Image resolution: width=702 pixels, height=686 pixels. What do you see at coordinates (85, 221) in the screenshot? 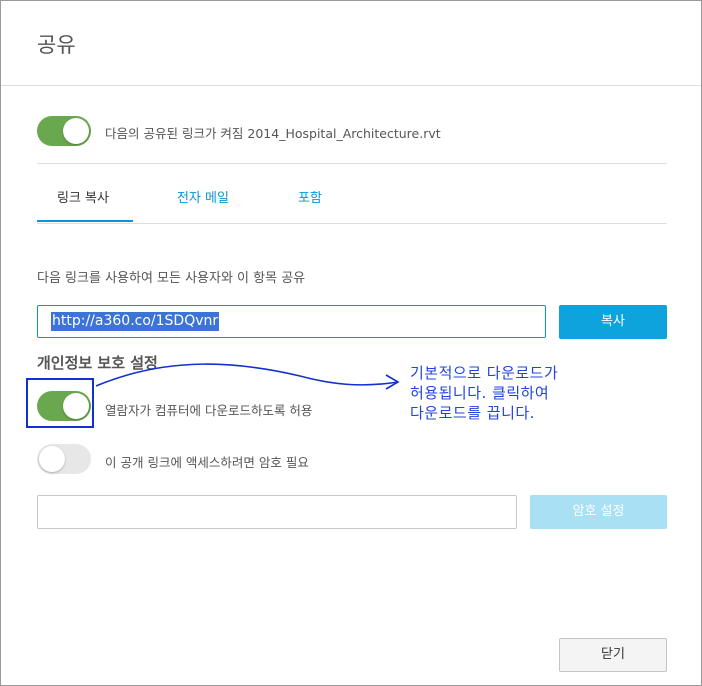
I see `active-tab-indicator` at bounding box center [85, 221].